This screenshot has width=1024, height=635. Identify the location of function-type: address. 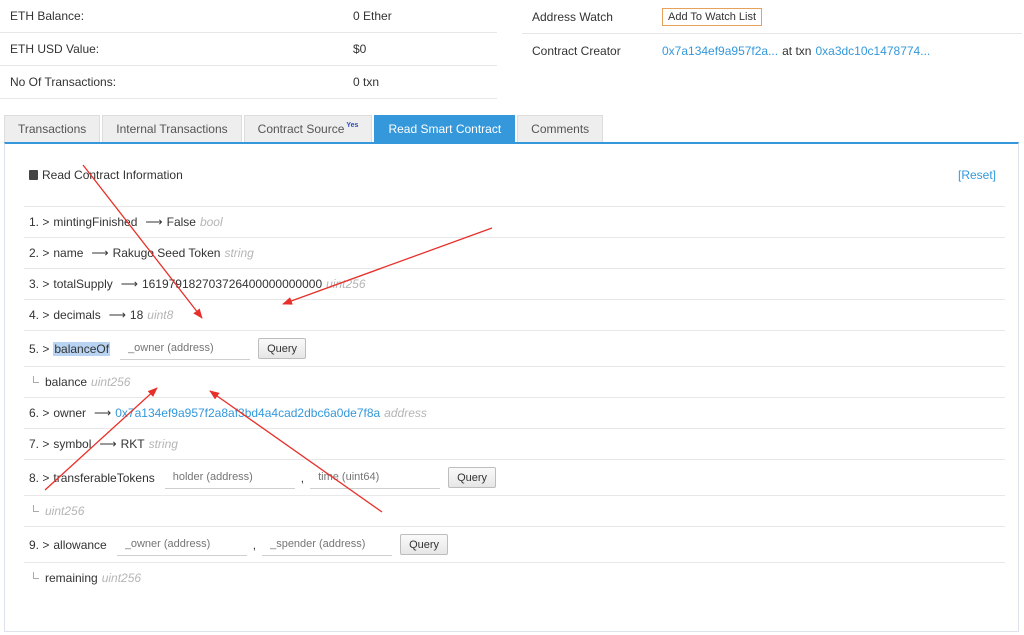
(405, 413).